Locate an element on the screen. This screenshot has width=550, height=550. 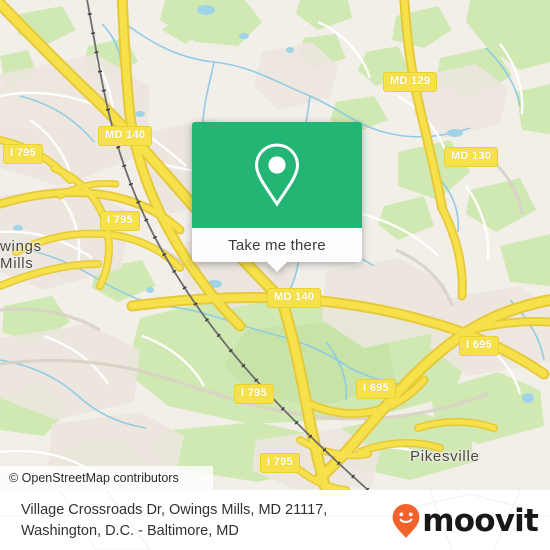
take-me-there-label: Take me there is located at coordinates (277, 245).